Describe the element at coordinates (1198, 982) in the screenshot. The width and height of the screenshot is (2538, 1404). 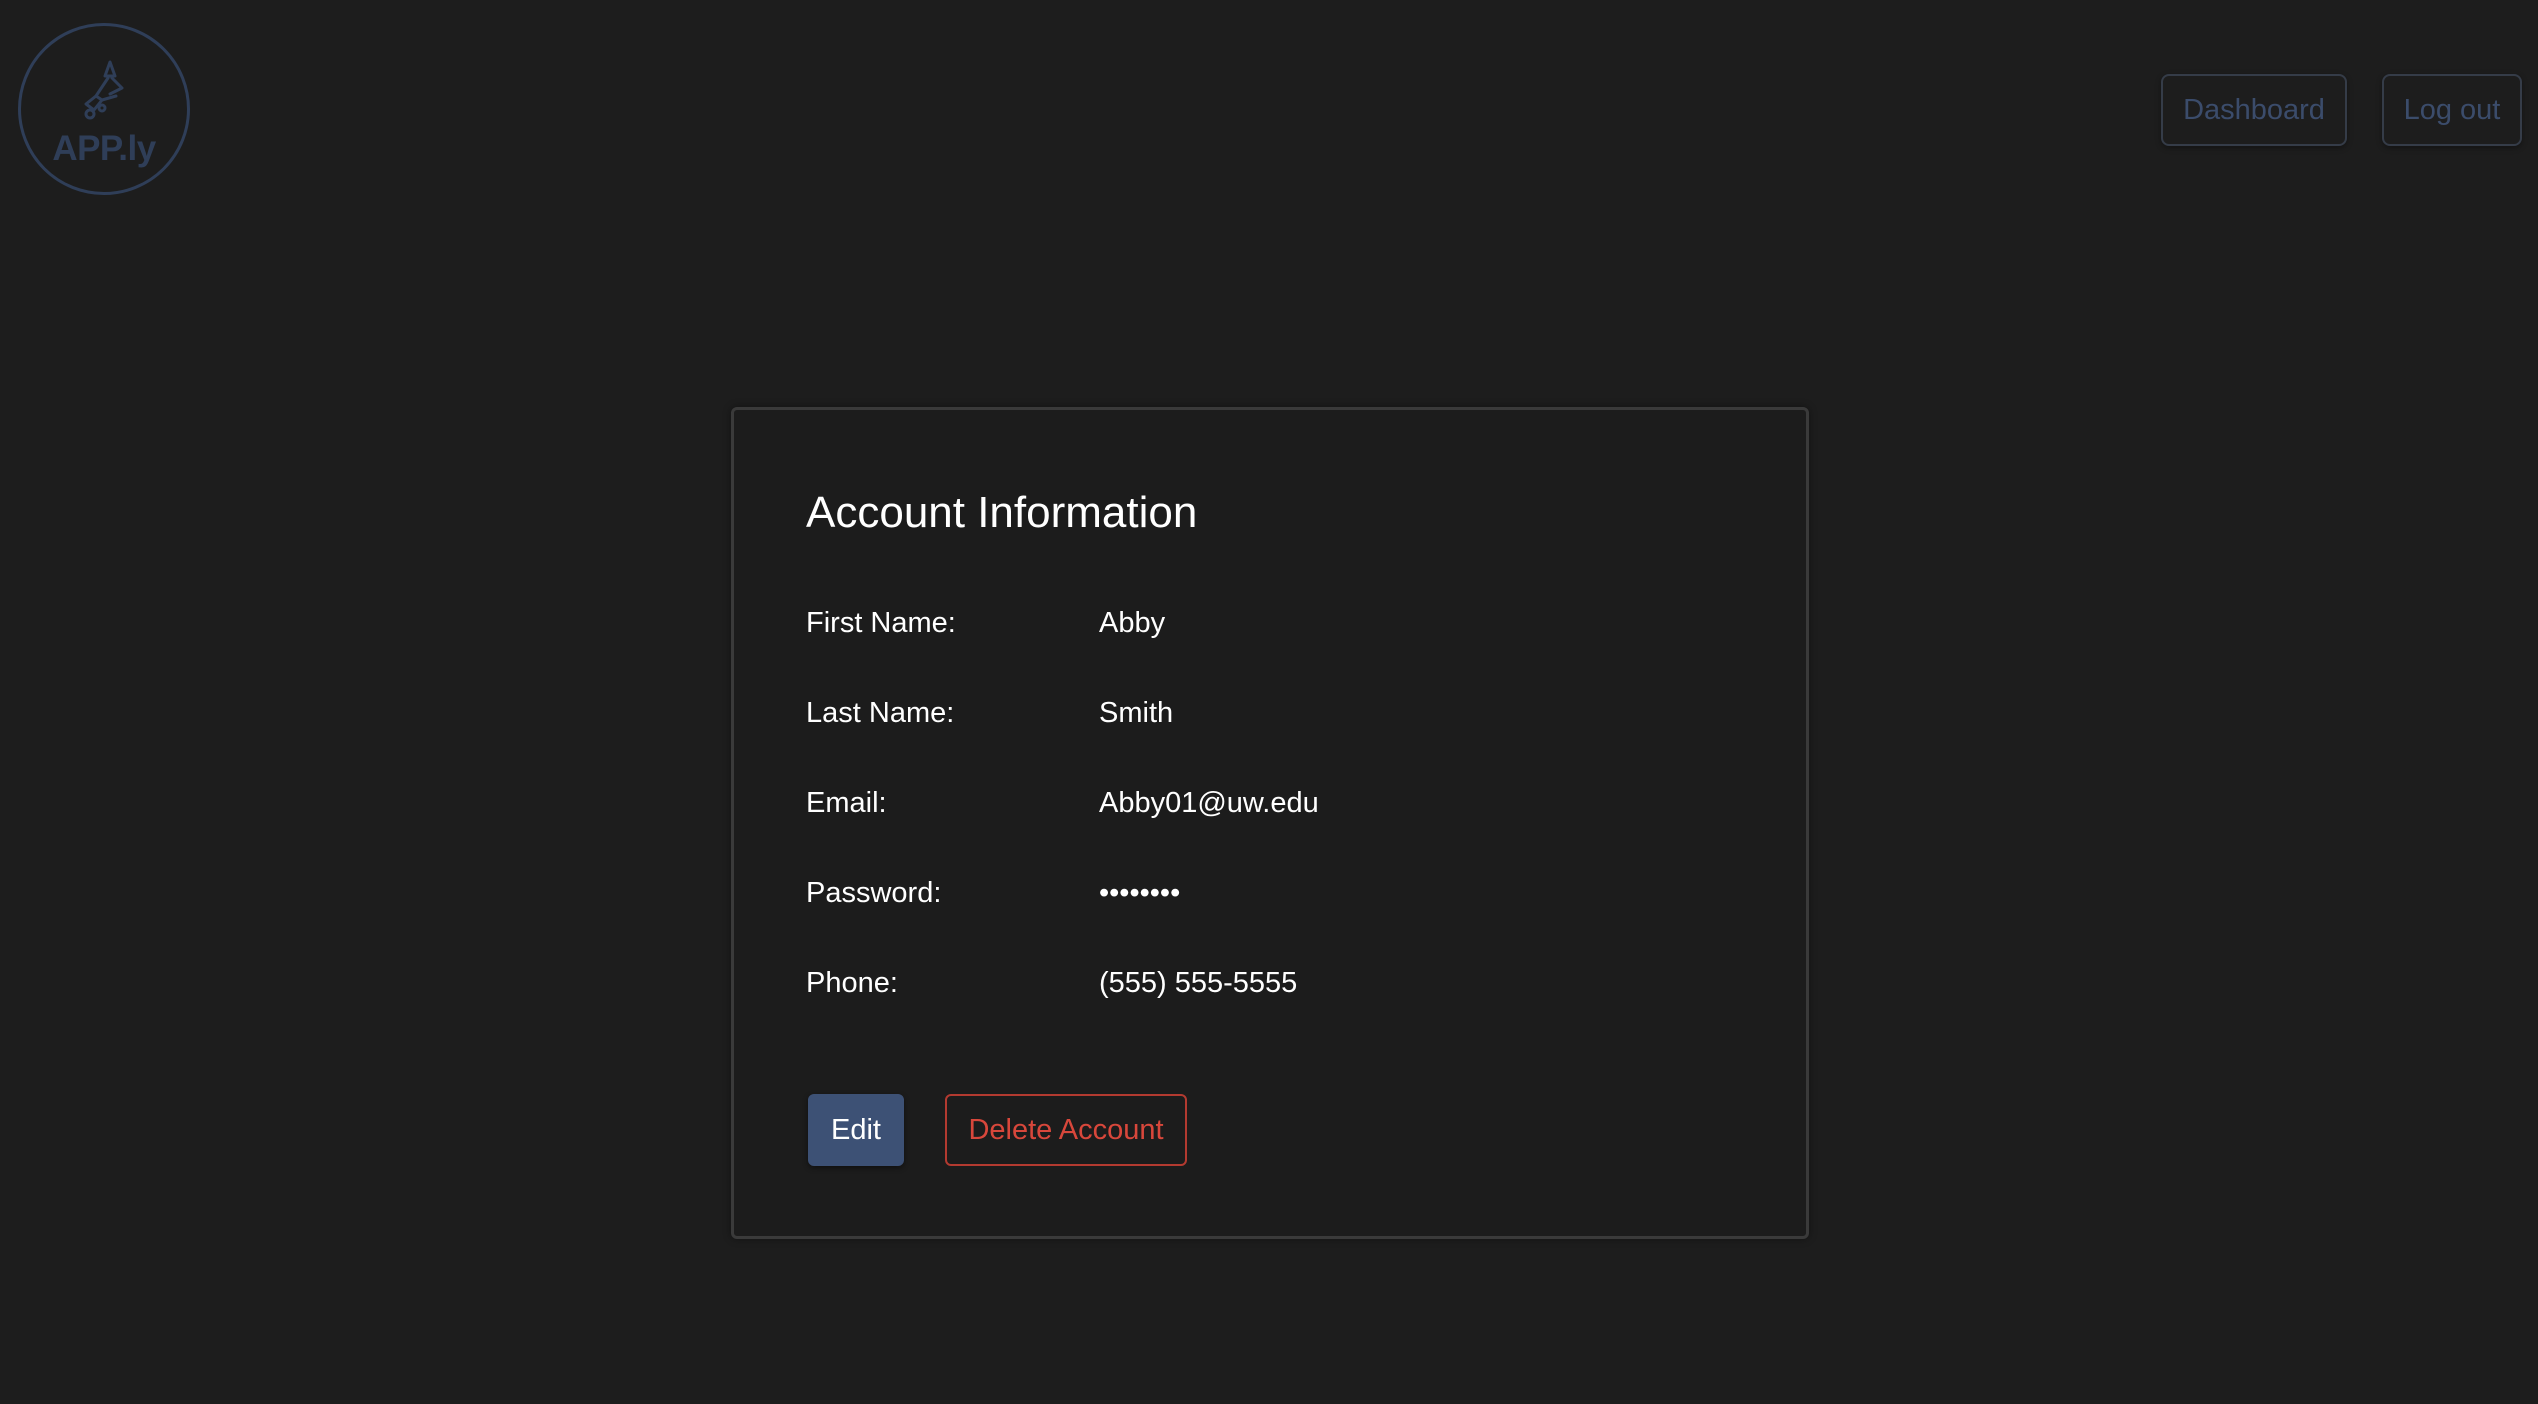
I see `phone-value: (555) 555-5555` at that location.